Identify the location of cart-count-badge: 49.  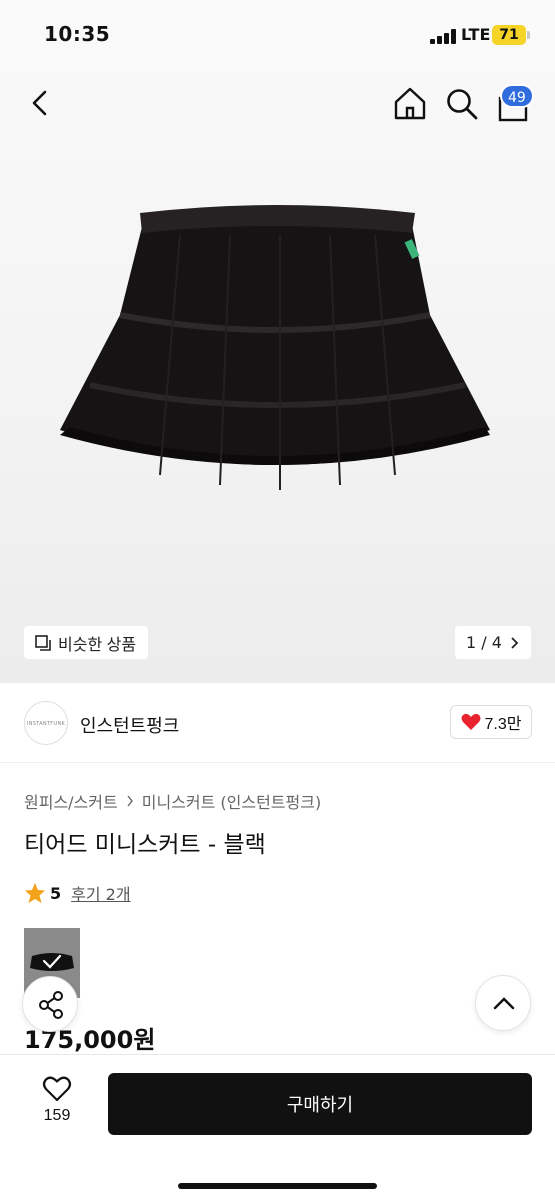
(517, 96).